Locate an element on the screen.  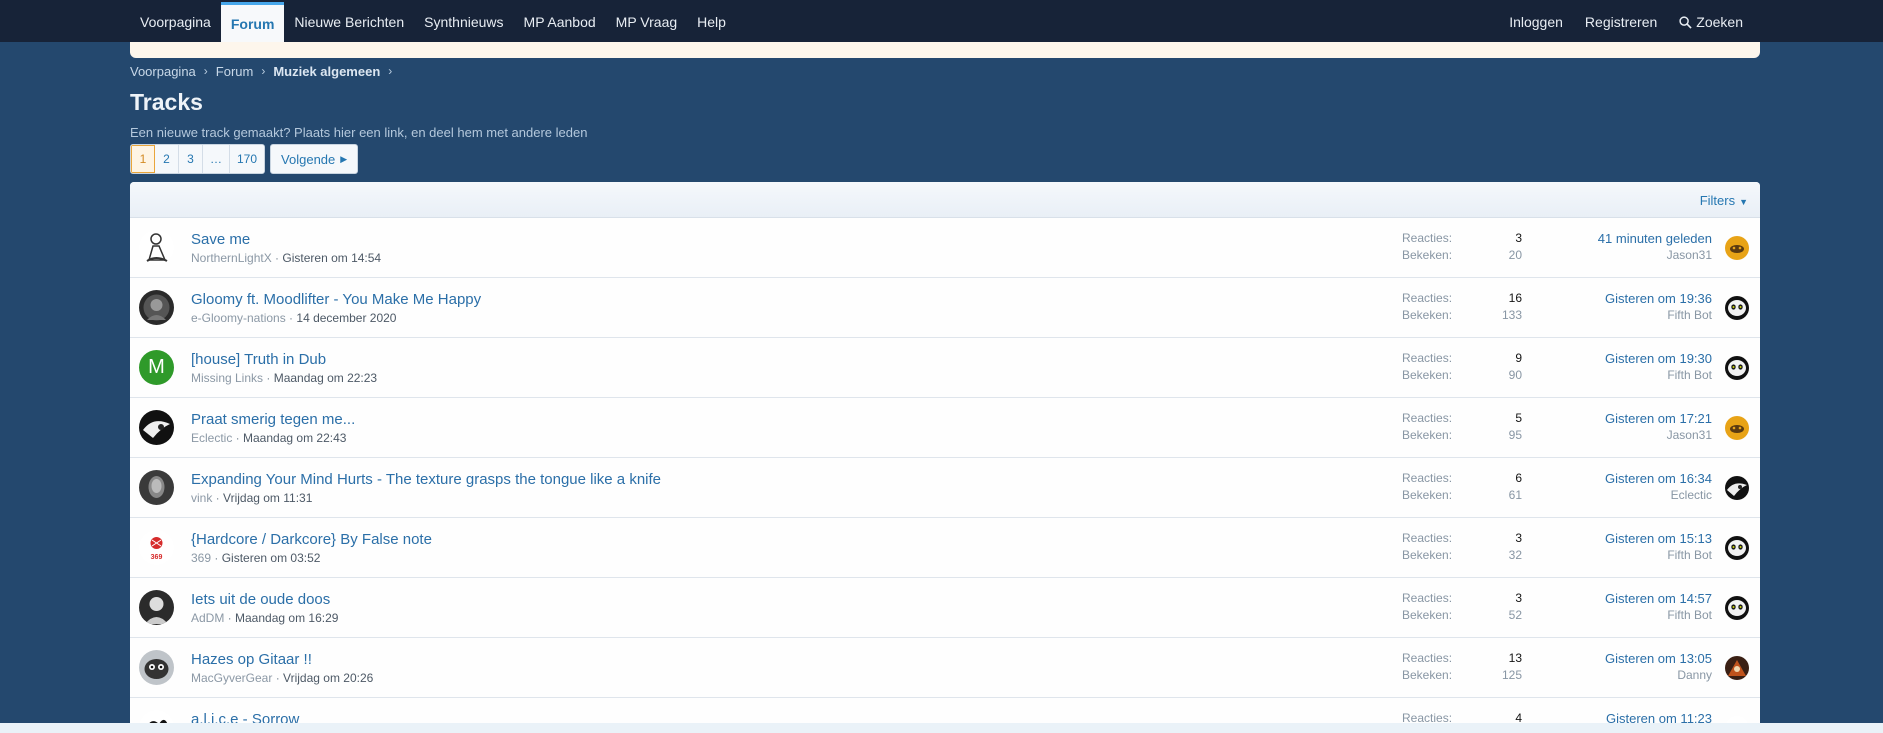
thread-author: e-Gloomy-nations is located at coordinates (238, 318).